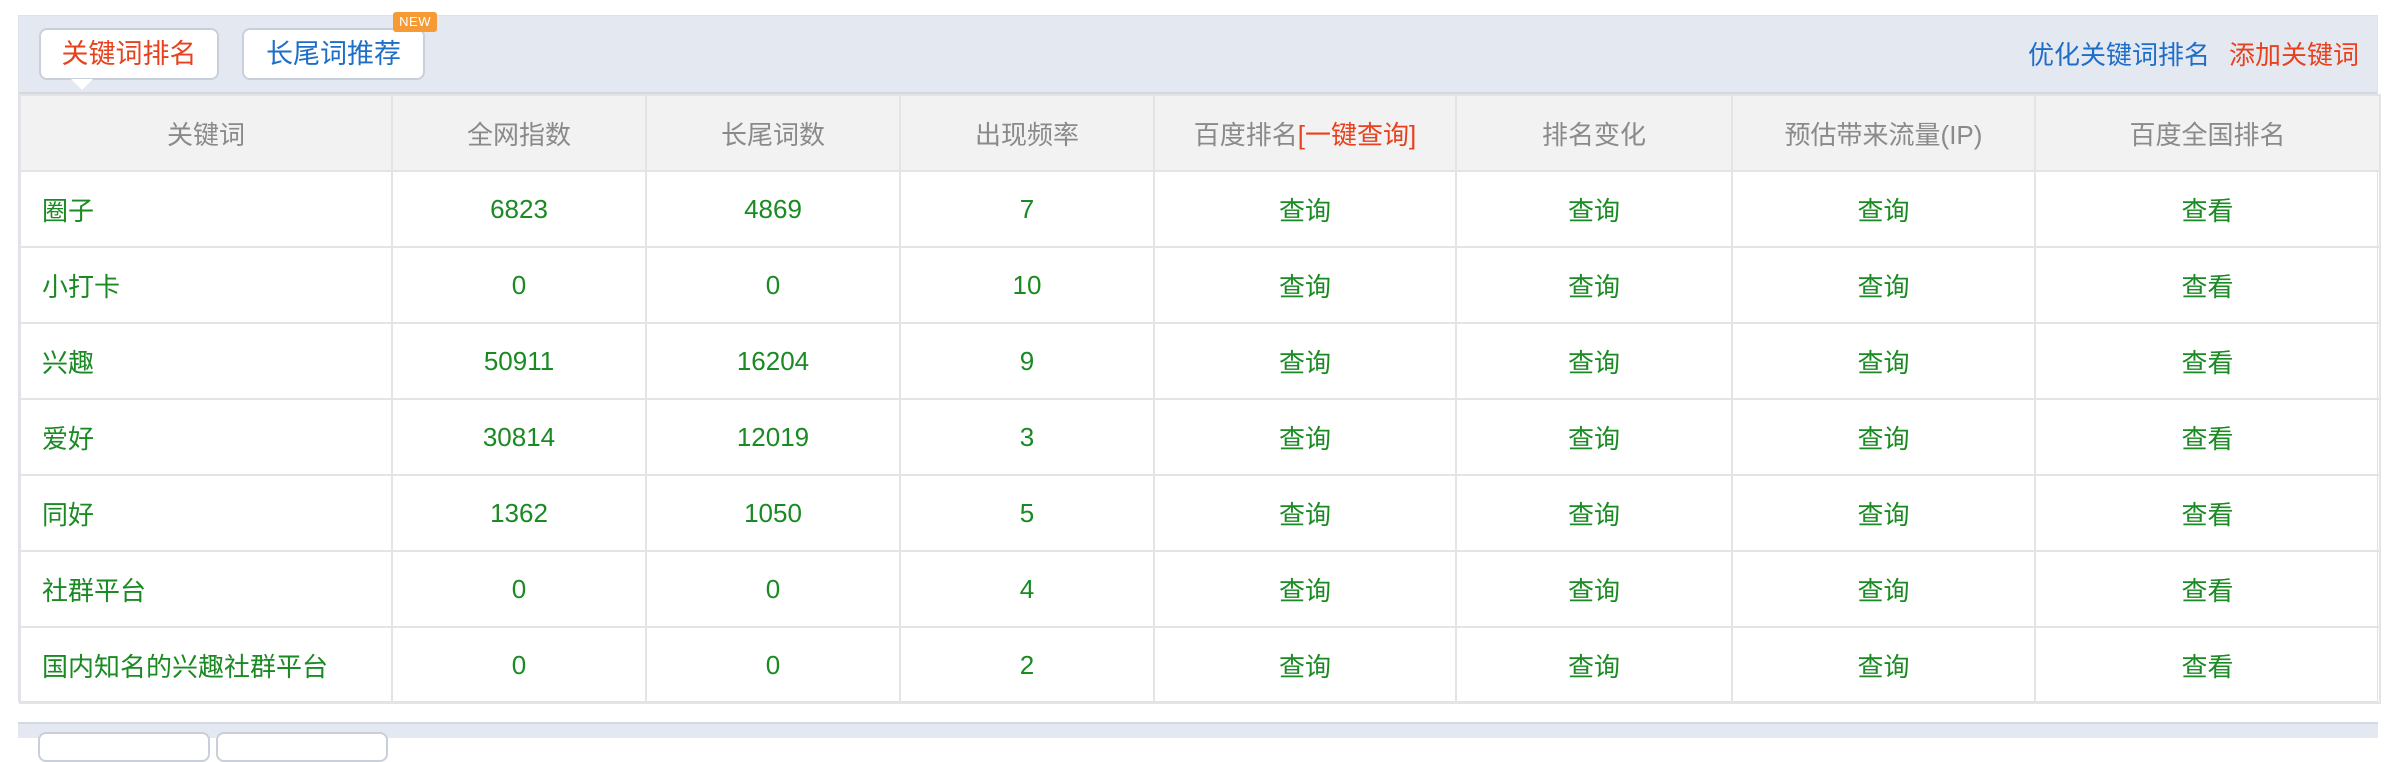 Image resolution: width=2404 pixels, height=762 pixels. What do you see at coordinates (1198, 742) in the screenshot?
I see `next-panel-tab-bar` at bounding box center [1198, 742].